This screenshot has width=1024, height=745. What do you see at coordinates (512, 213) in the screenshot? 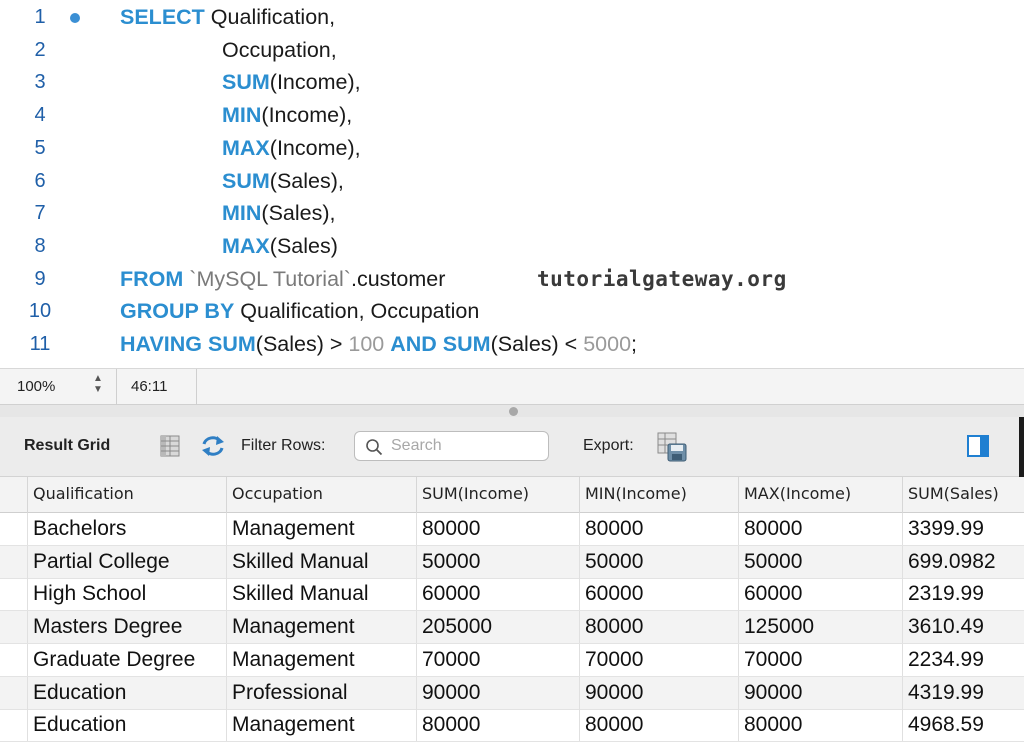
I see `code-line: 7 MIN(Sales),` at bounding box center [512, 213].